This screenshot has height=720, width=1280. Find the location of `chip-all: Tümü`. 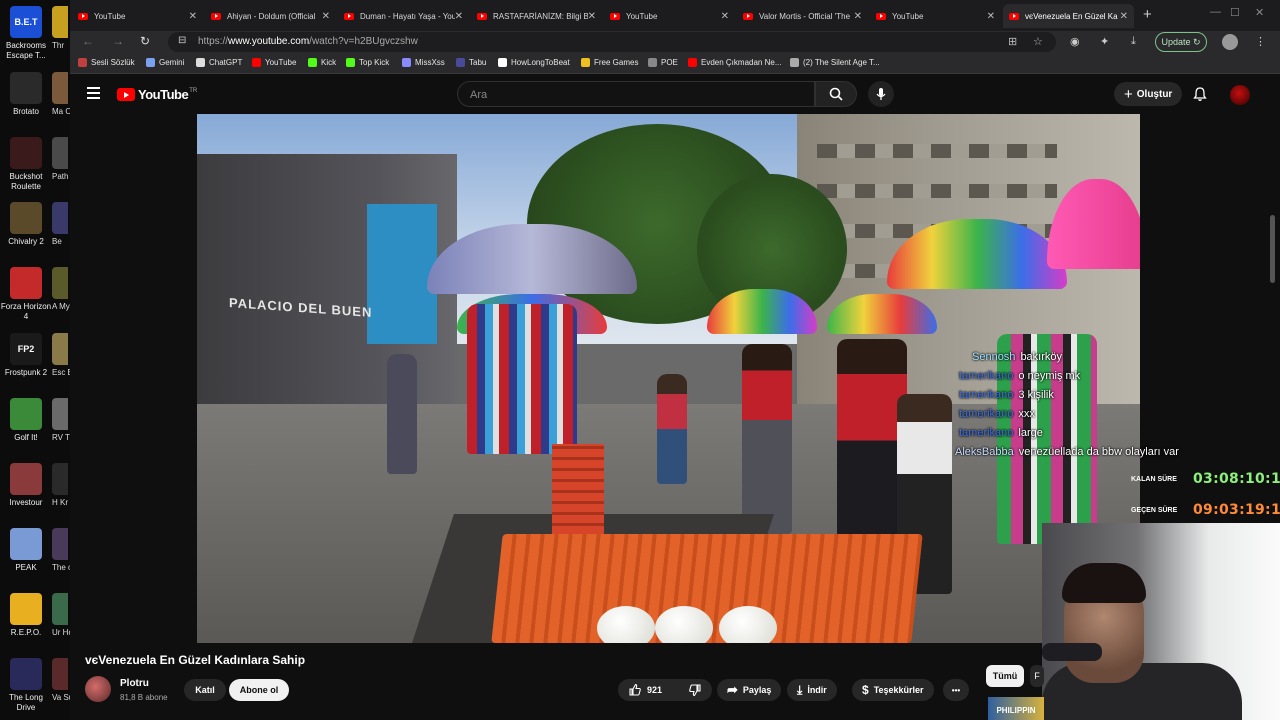

chip-all: Tümü is located at coordinates (1005, 676).